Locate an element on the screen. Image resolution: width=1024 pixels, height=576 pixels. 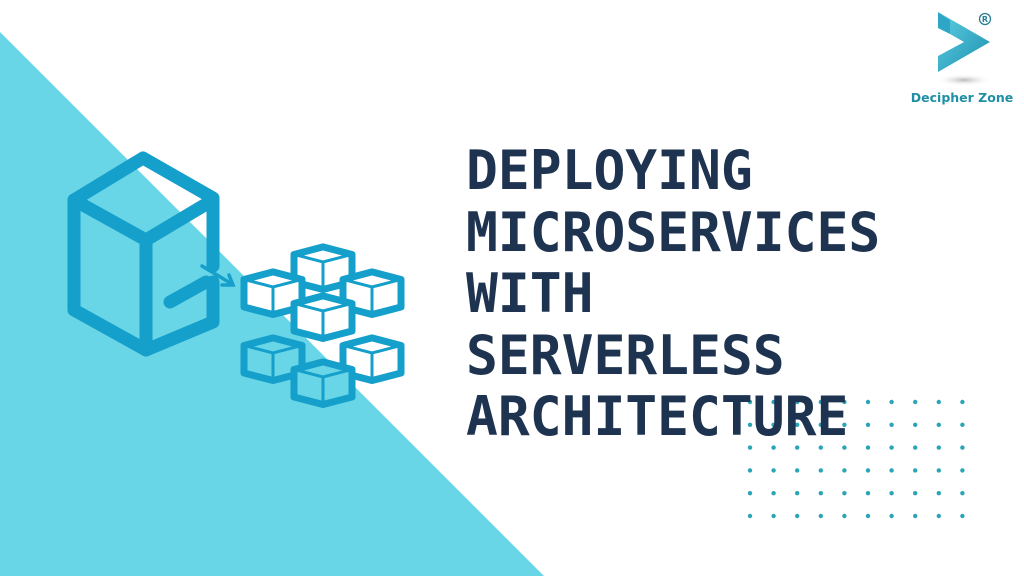
registered-mark: R is located at coordinates (985, 19).